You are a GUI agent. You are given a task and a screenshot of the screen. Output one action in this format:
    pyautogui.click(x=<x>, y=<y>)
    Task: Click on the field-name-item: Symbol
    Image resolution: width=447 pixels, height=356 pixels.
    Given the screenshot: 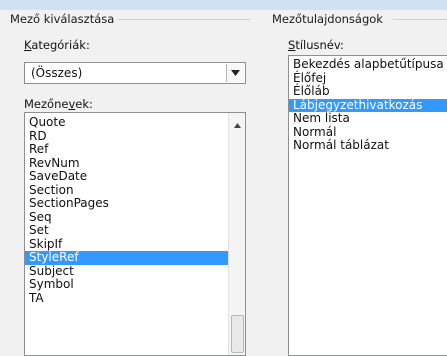 What is the action you would take?
    pyautogui.click(x=126, y=284)
    